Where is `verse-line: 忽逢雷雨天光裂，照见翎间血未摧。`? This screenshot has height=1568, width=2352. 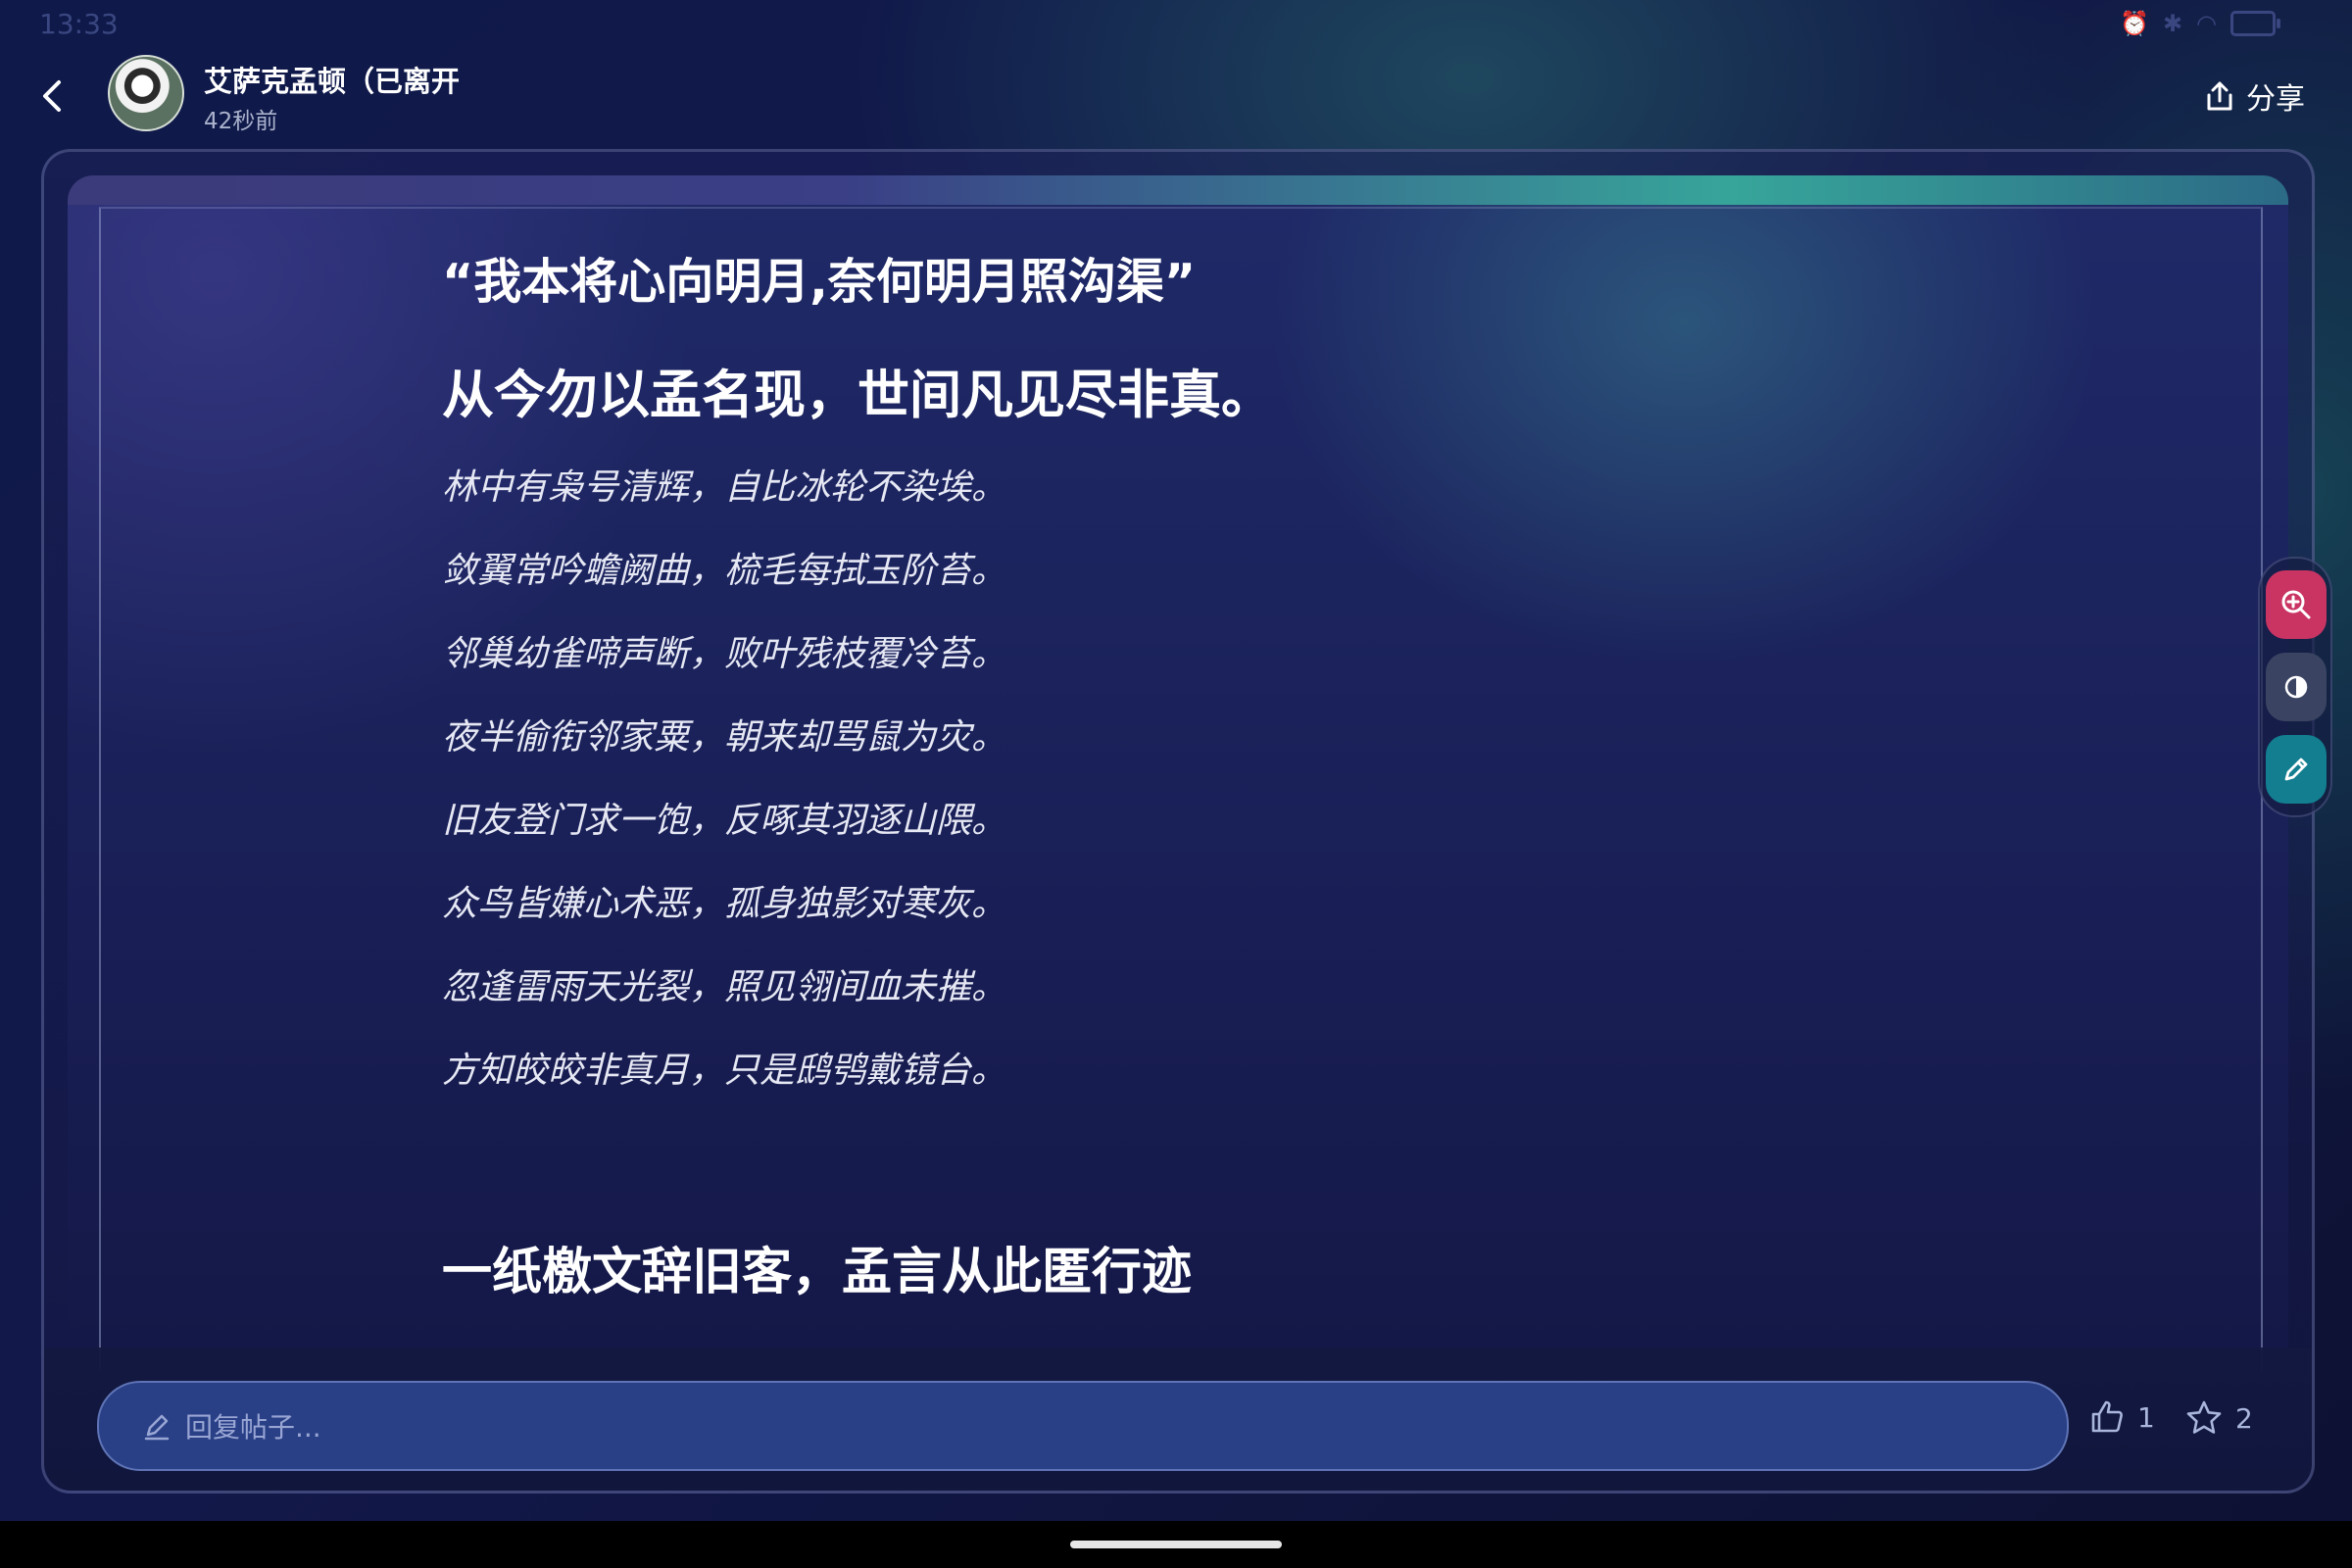
verse-line: 忽逢雷雨天光裂，照见翎间血未摧。 is located at coordinates (724, 987).